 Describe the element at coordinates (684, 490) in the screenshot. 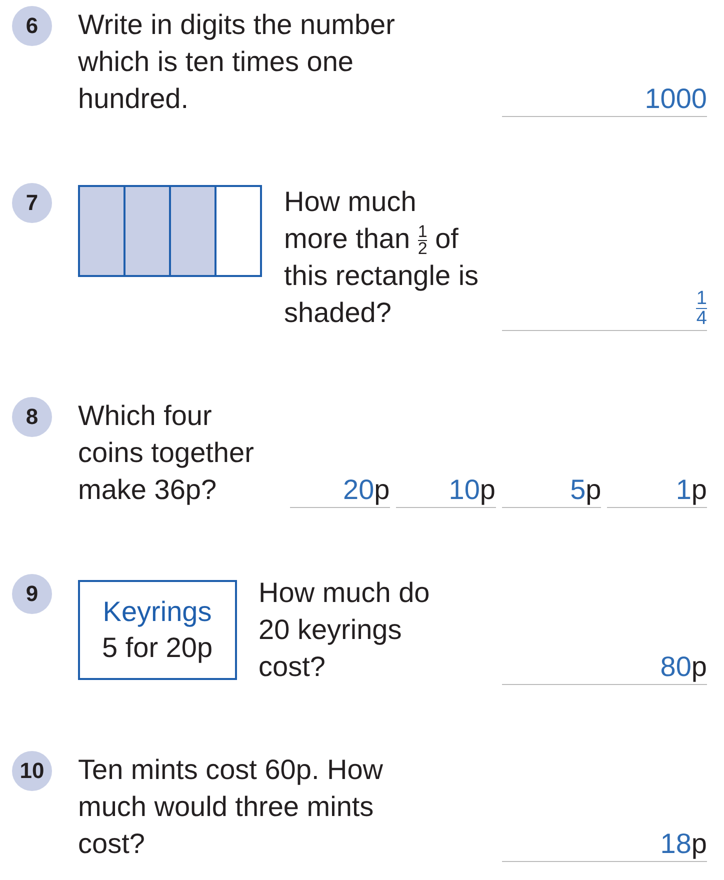

I see `answer-text: 1` at that location.